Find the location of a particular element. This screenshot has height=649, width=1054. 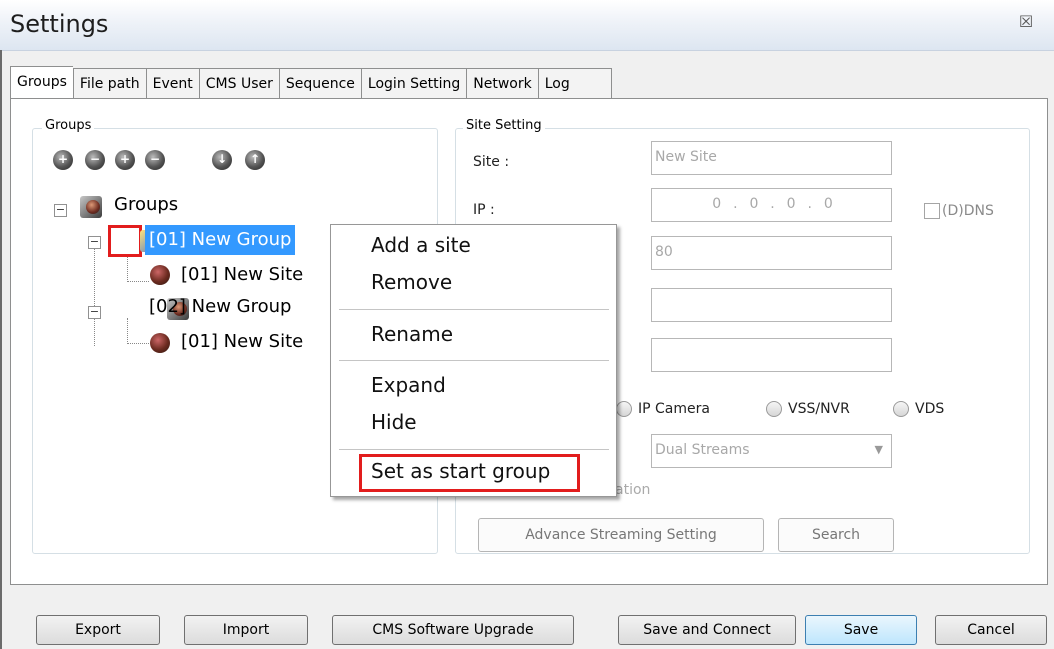

ip-address-field: 0 . 0 . 0 . 0 is located at coordinates (771, 205).